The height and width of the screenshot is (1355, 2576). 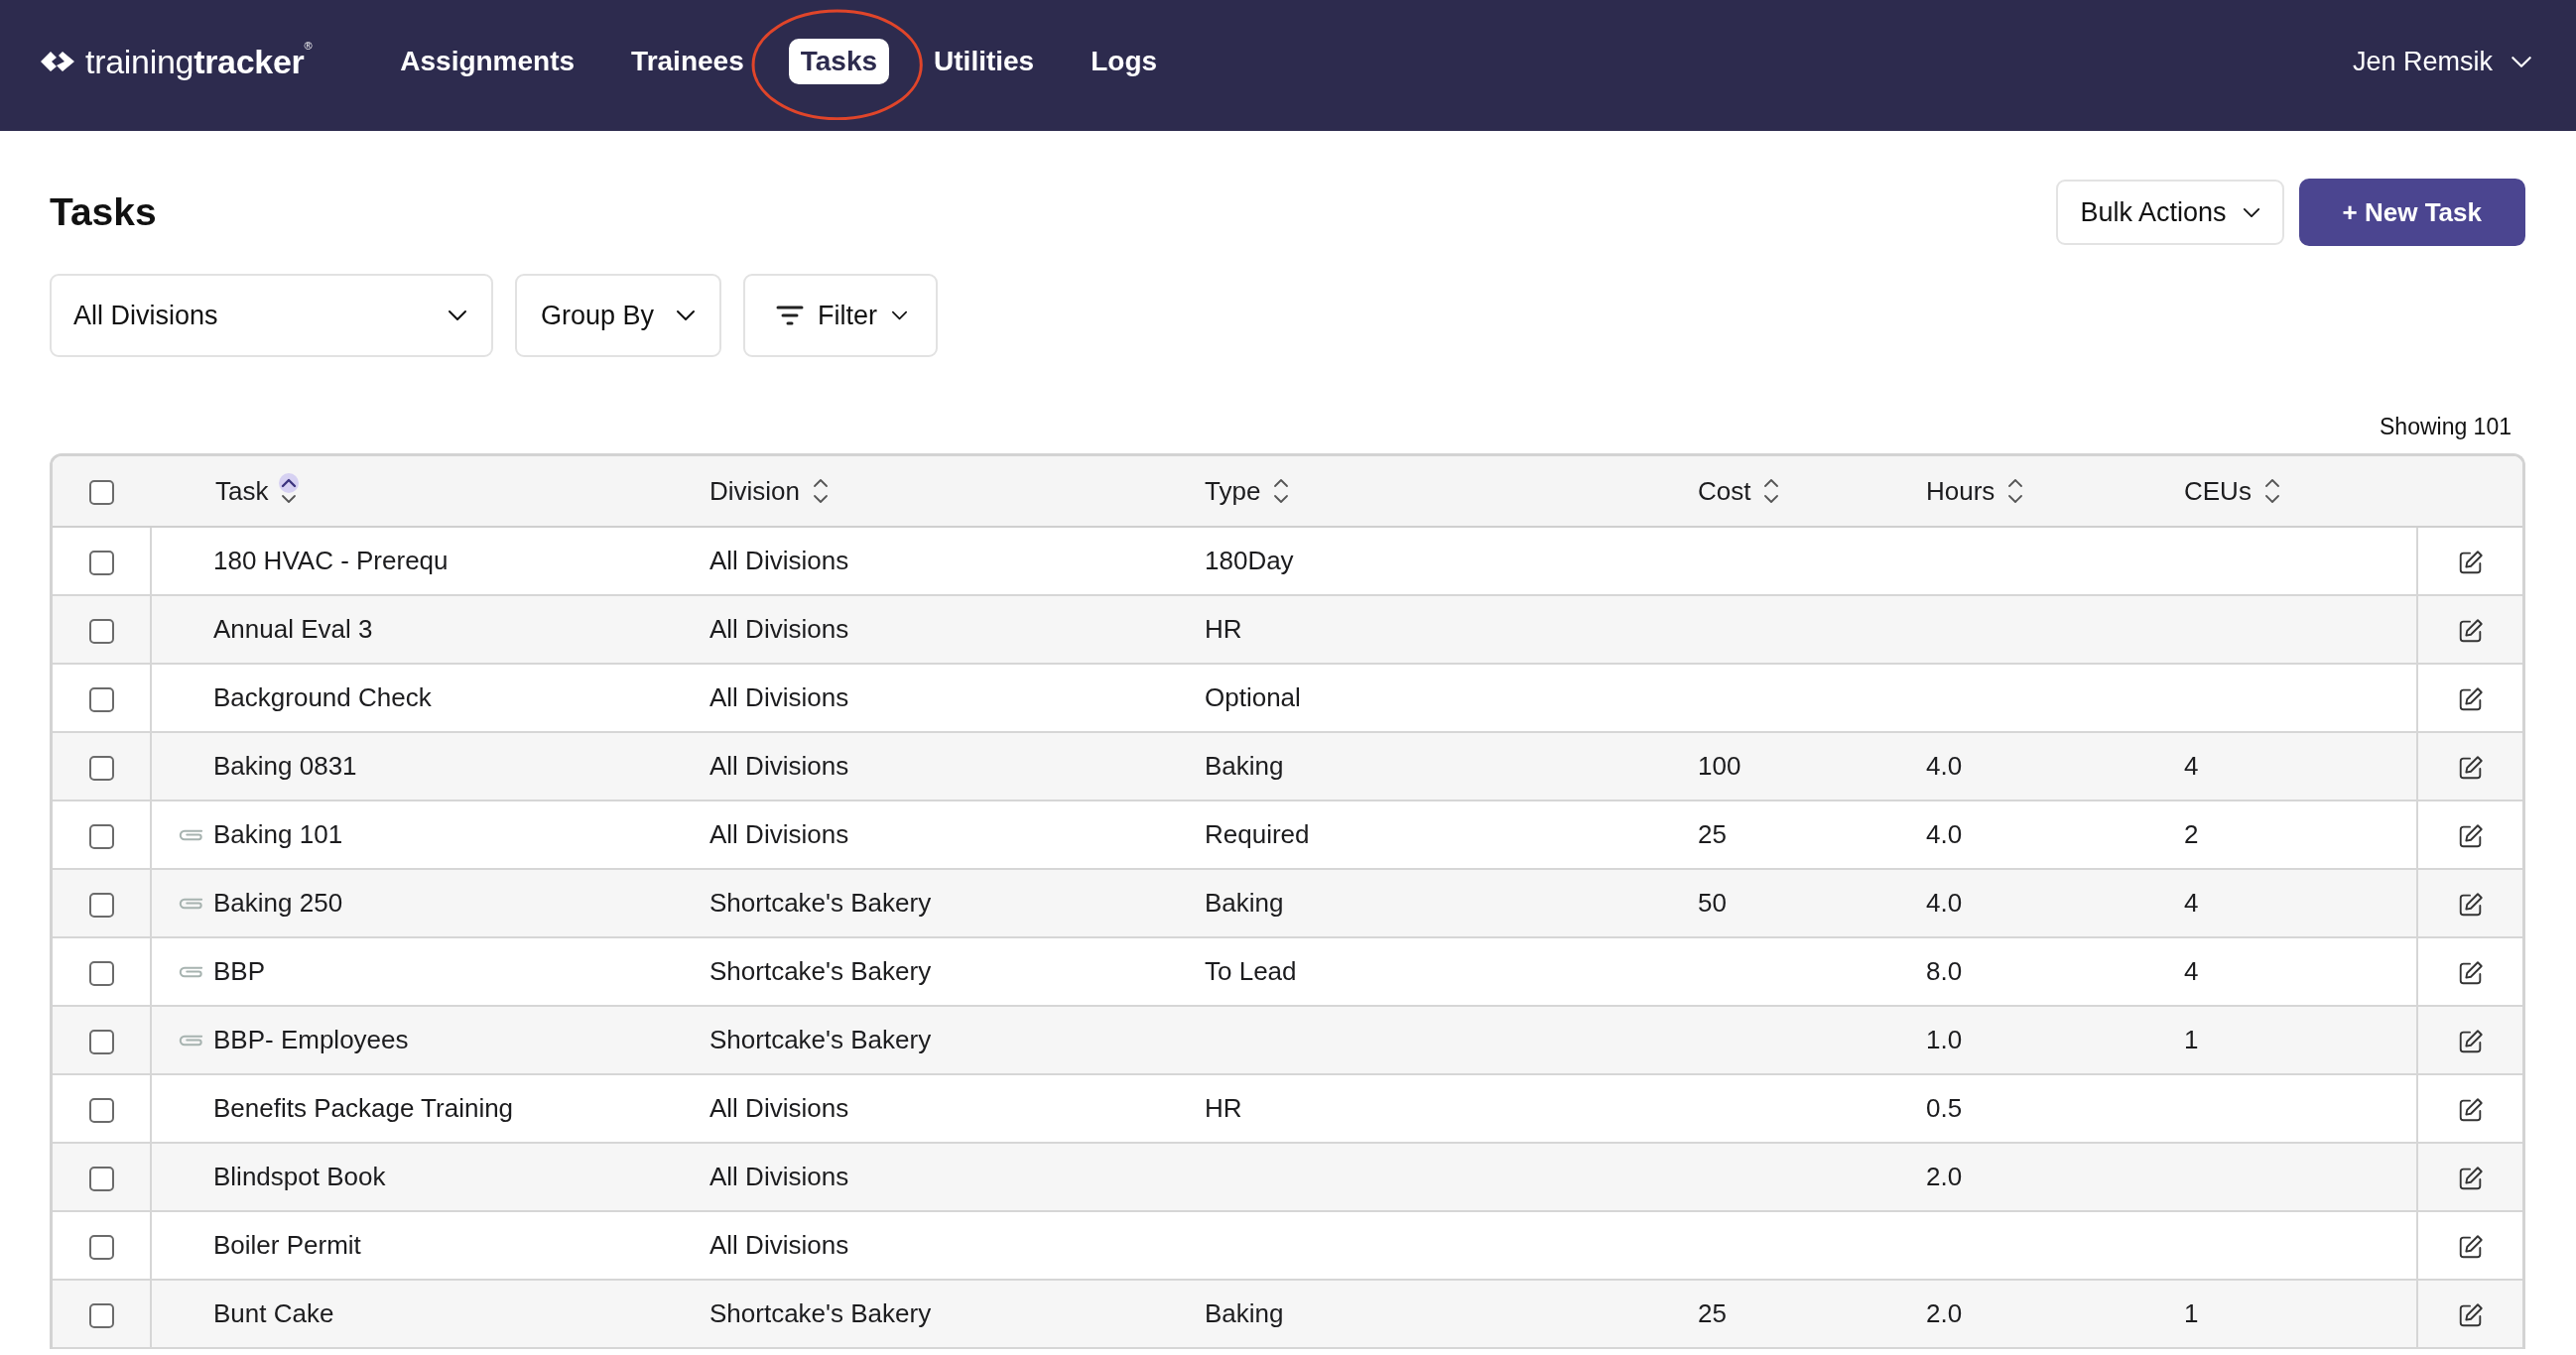 I want to click on column-header: Hours, so click(x=1961, y=491).